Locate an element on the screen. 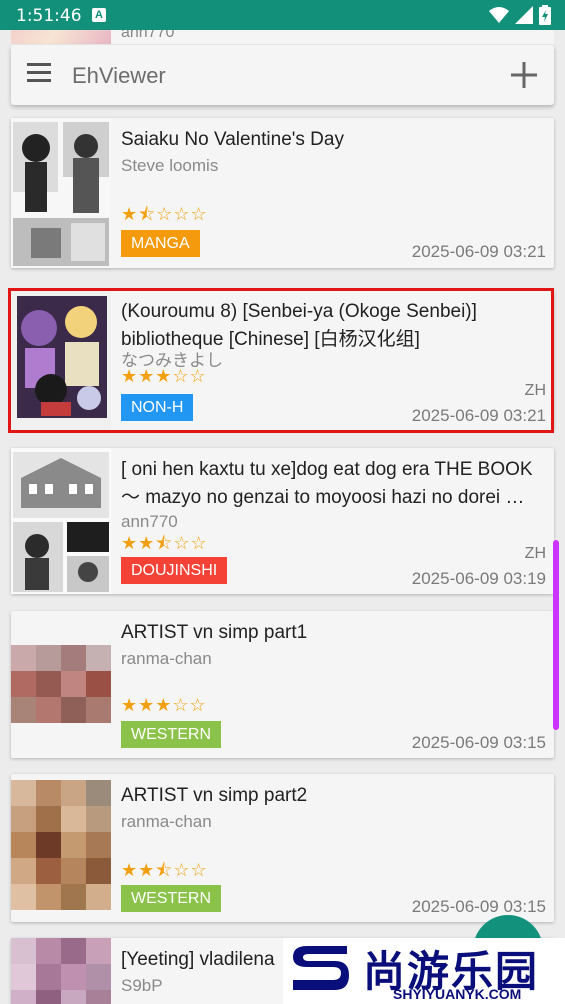 This screenshot has height=1004, width=565. gallery-date: 2025-06-09 03:19 is located at coordinates (478, 578).